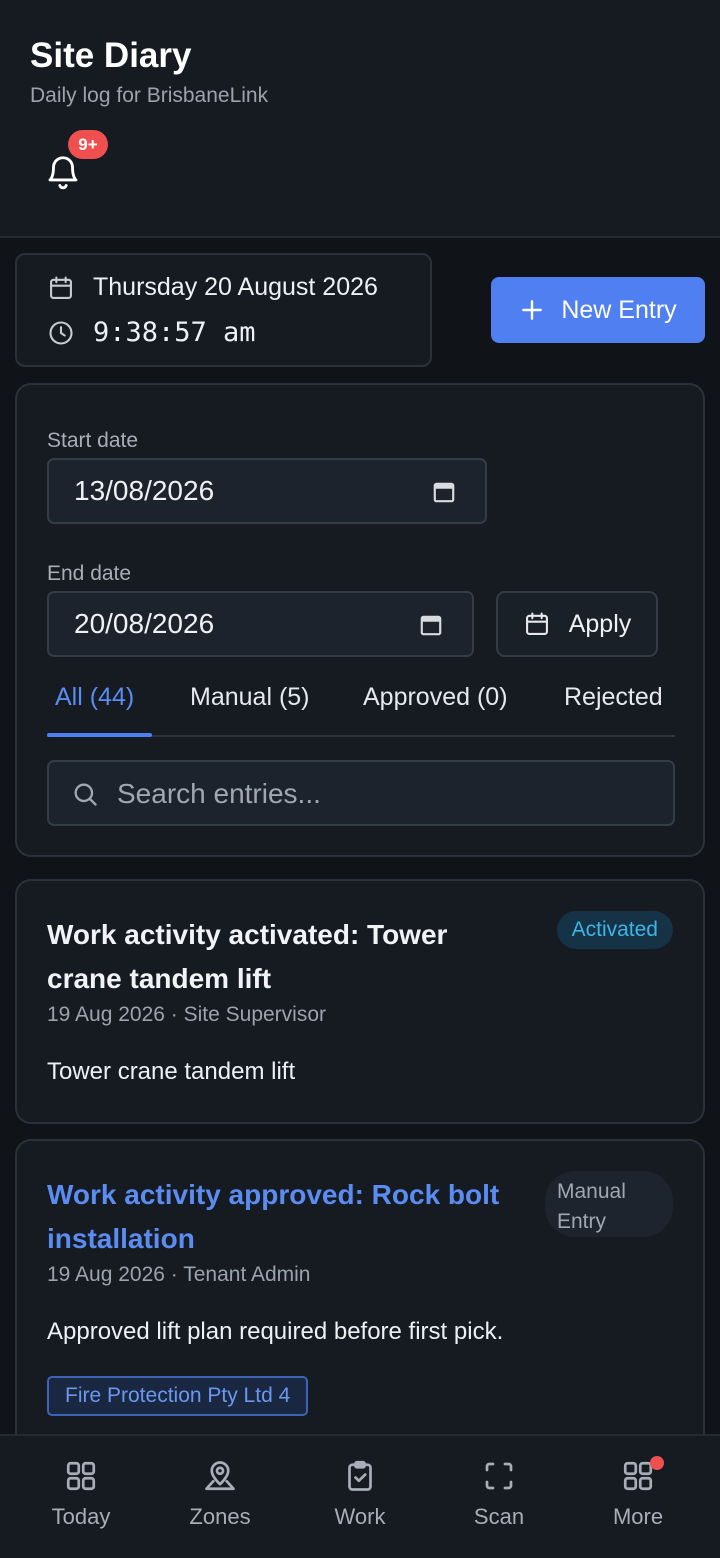 The width and height of the screenshot is (720, 1558). I want to click on clipboard-check-icon, so click(360, 1475).